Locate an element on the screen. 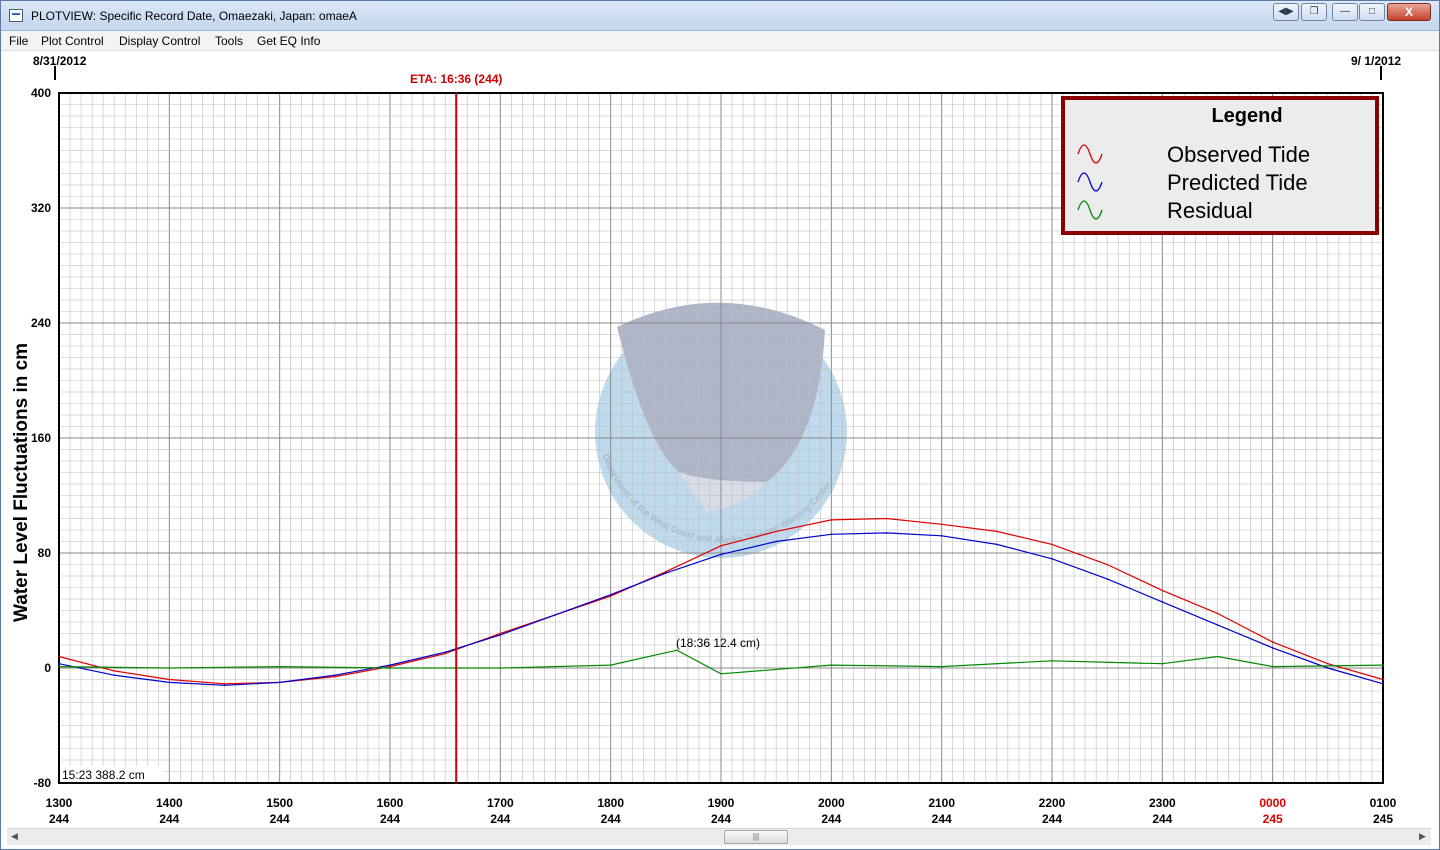  x-tick-hour: 1300 is located at coordinates (59, 803).